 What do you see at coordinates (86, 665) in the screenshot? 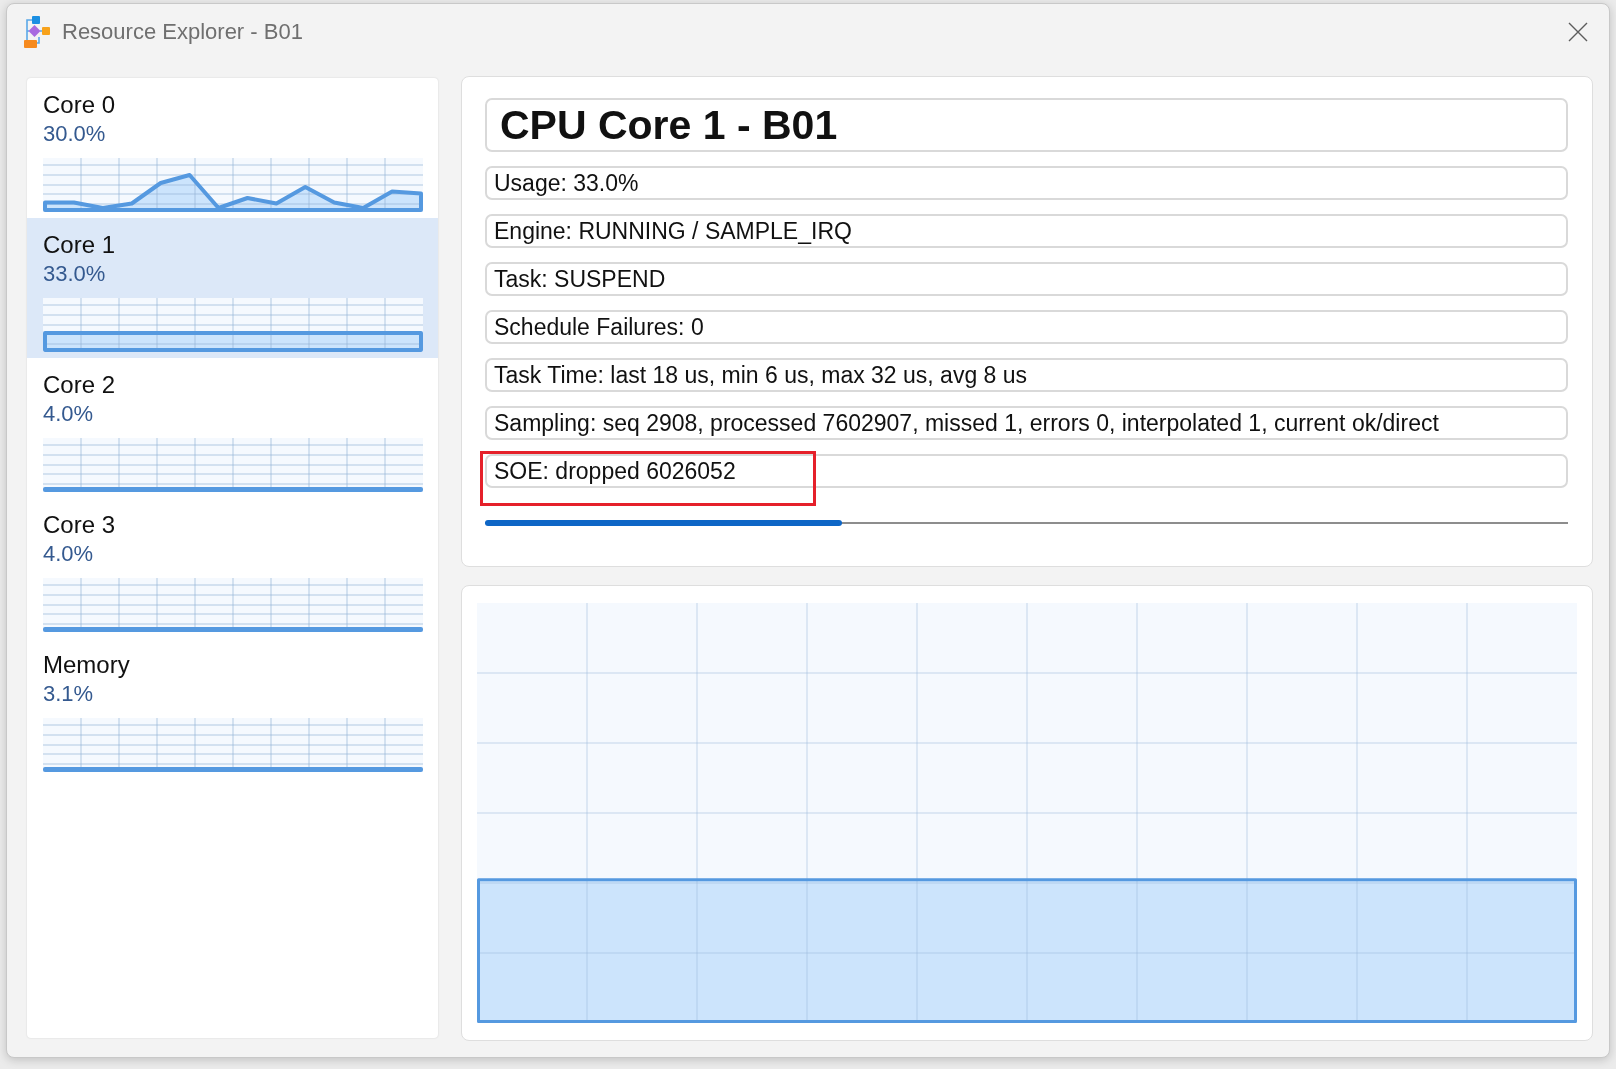
I see `core-name: Memory` at bounding box center [86, 665].